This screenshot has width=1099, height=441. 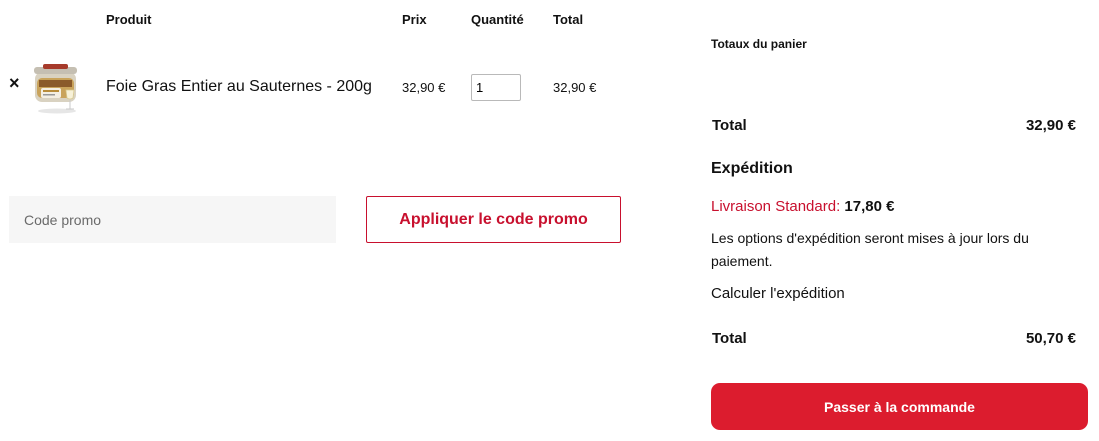 What do you see at coordinates (497, 19) in the screenshot?
I see `header-quantity: Quantité` at bounding box center [497, 19].